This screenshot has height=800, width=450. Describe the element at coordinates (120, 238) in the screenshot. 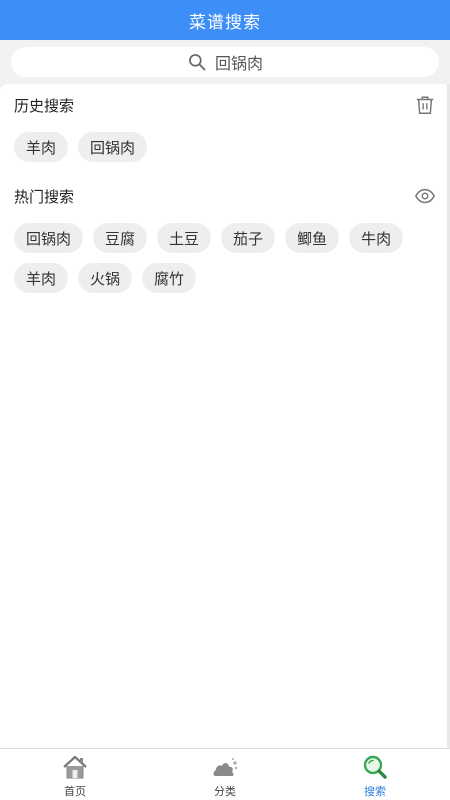

I see `hot-tag: 豆腐` at that location.